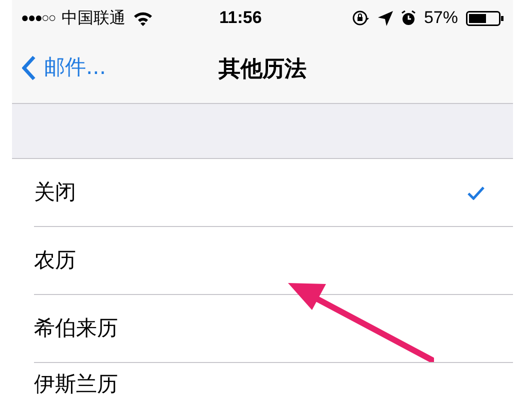 This screenshot has width=525, height=401. What do you see at coordinates (29, 67) in the screenshot?
I see `chevron-left-icon` at bounding box center [29, 67].